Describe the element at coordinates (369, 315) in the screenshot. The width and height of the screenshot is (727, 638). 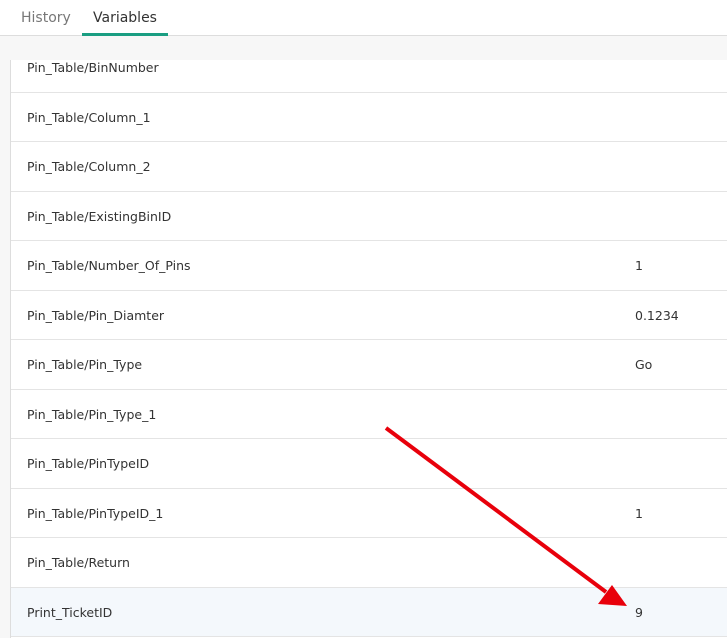
I see `table-row: Pin_Table/Pin_Diamter 0.1234` at that location.